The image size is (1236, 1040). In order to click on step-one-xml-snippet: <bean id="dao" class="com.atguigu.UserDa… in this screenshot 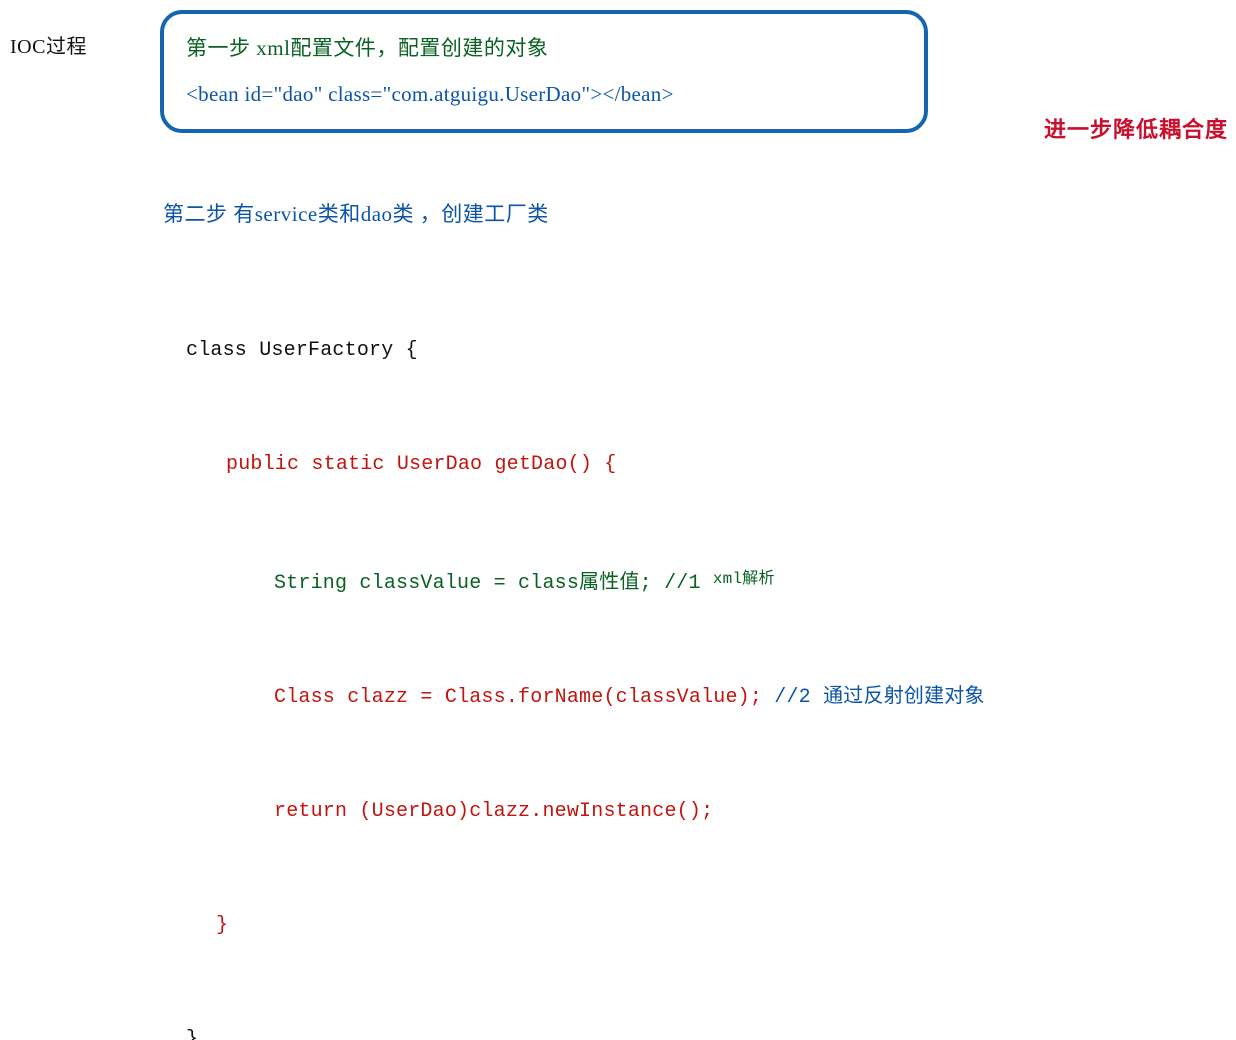, I will do `click(430, 94)`.